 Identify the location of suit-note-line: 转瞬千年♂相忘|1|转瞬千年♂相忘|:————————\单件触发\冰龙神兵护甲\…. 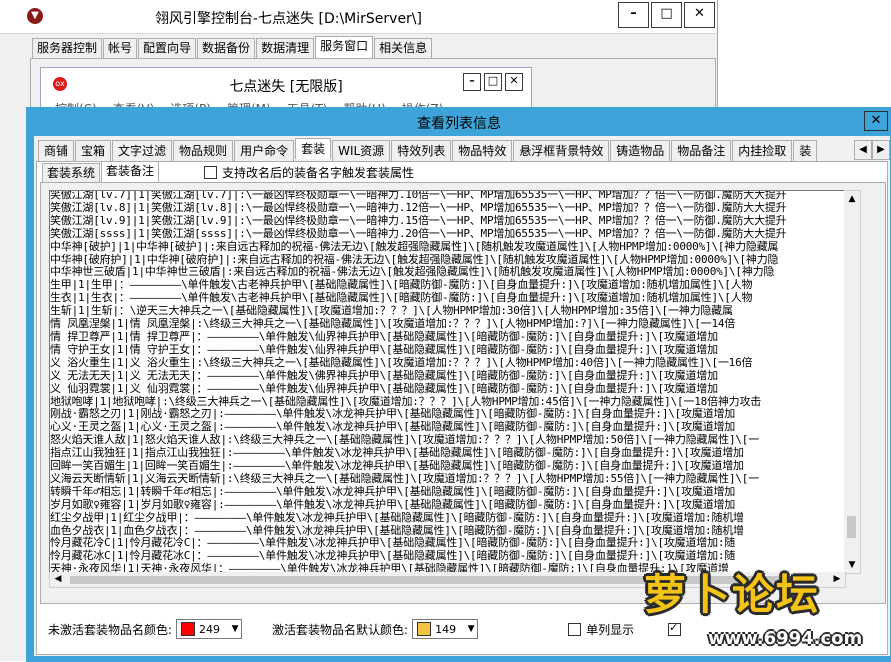
(393, 491).